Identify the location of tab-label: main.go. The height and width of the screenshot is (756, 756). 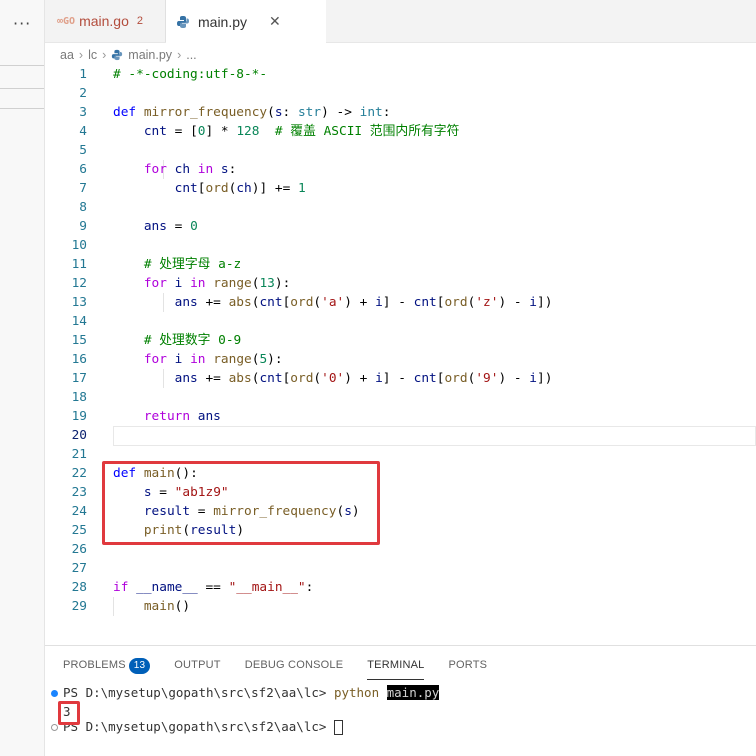
(104, 21).